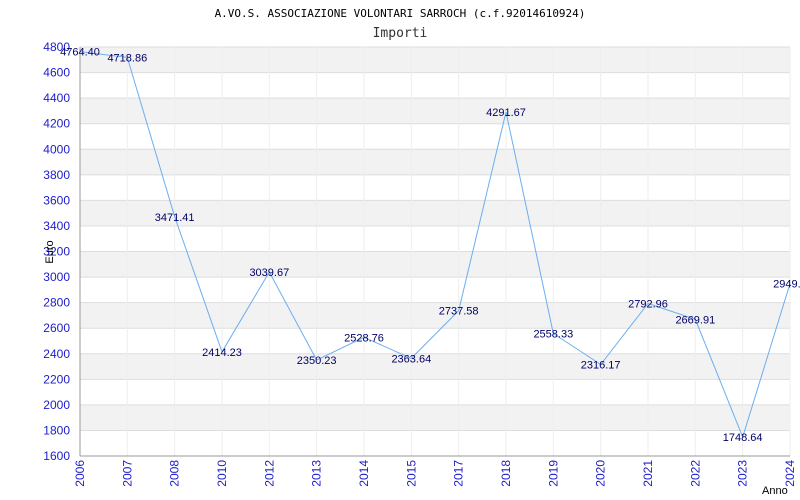 The width and height of the screenshot is (800, 500). What do you see at coordinates (222, 353) in the screenshot?
I see `data-label: 2414.23` at bounding box center [222, 353].